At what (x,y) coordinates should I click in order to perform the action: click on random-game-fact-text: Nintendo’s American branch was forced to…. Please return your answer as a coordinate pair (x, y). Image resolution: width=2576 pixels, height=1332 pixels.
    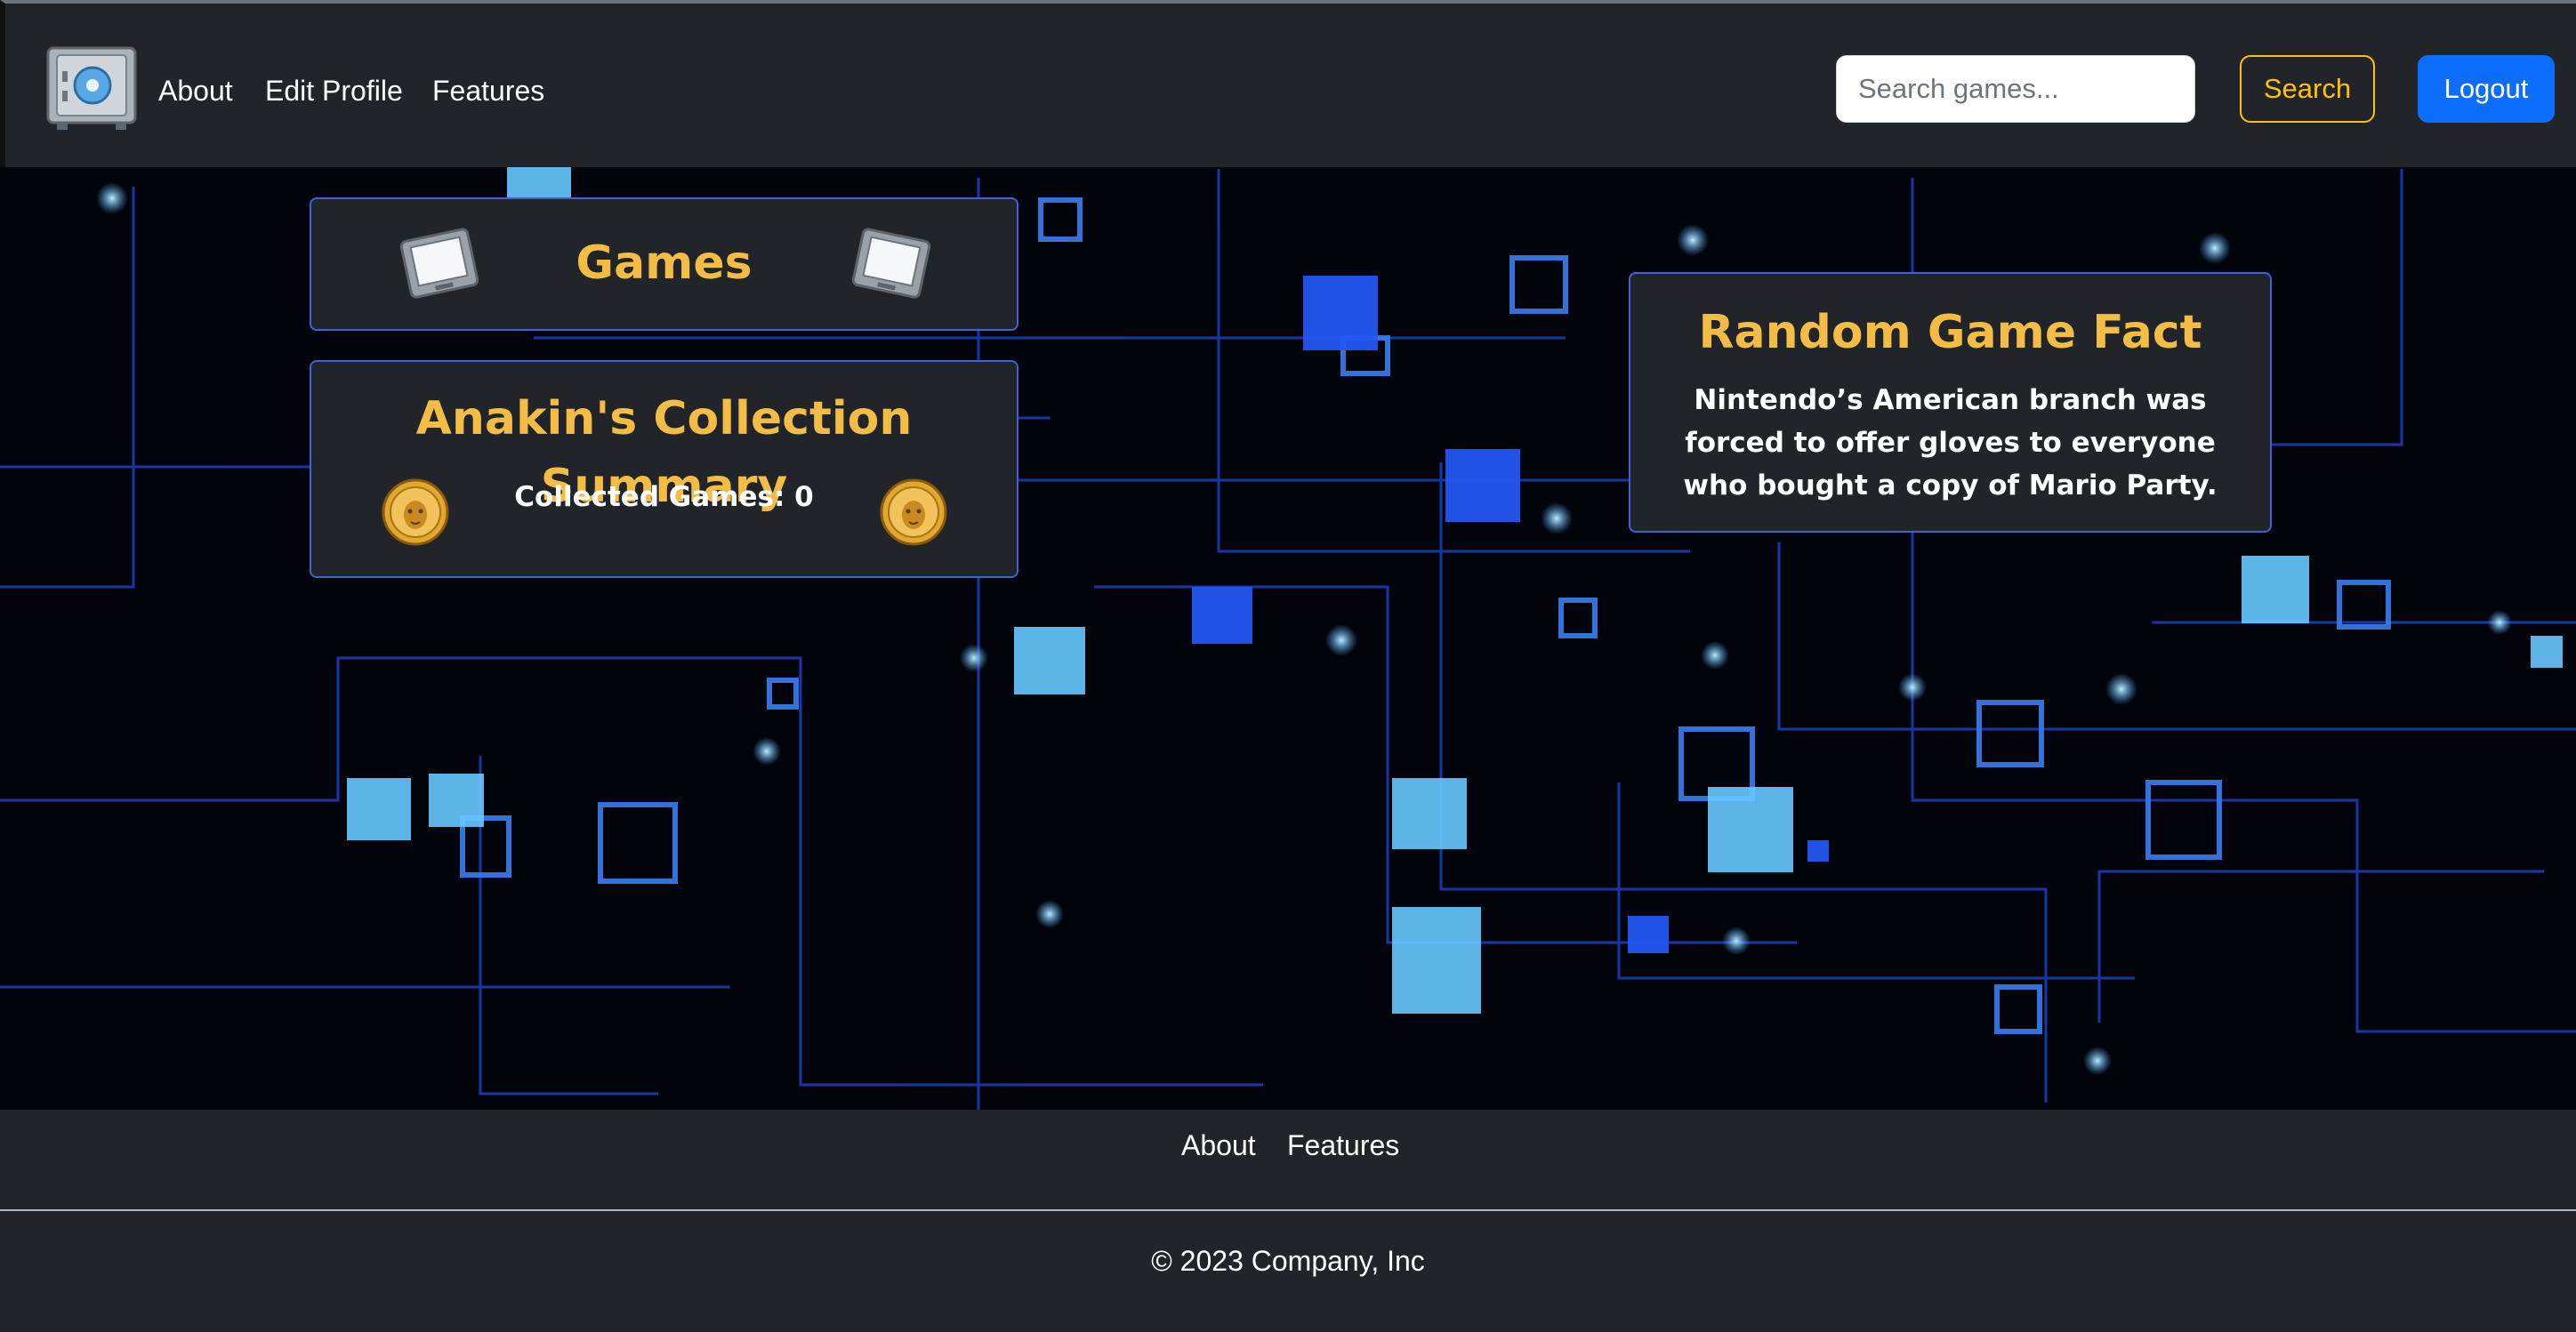
    Looking at the image, I should click on (1950, 443).